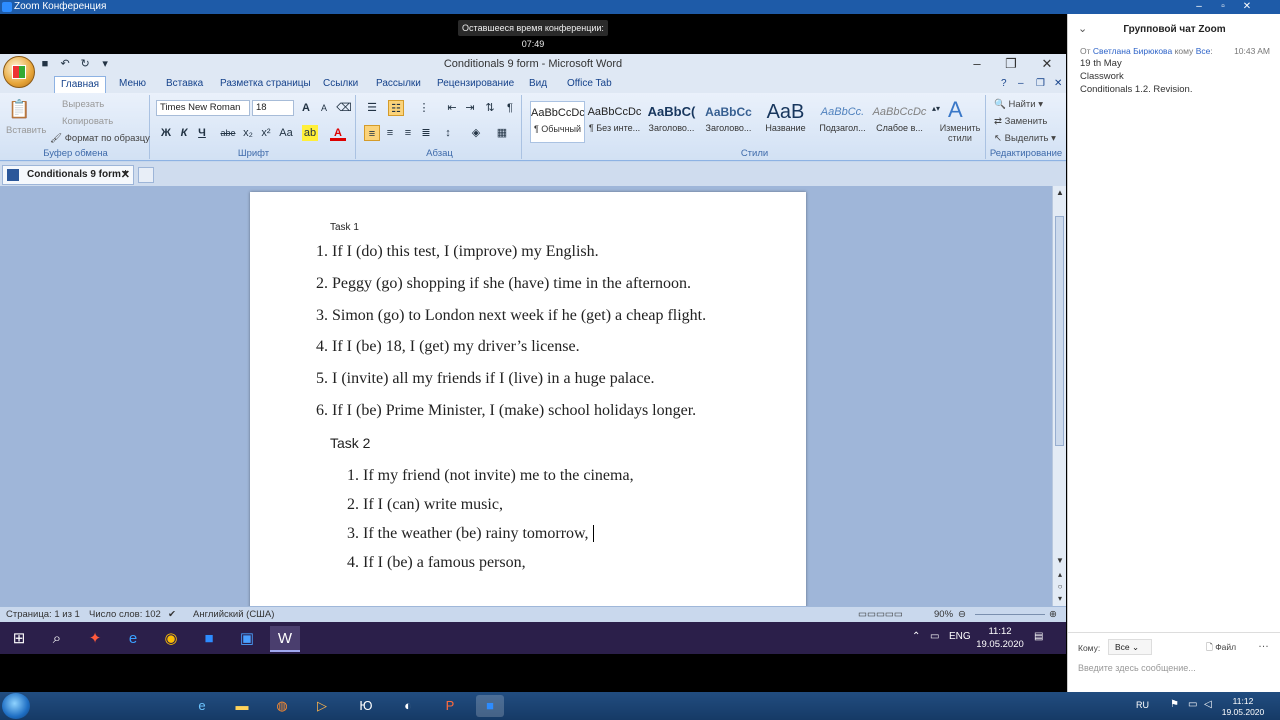 This screenshot has height=720, width=1280. Describe the element at coordinates (100, 138) in the screenshot. I see `format-painter-button: 🖌 Формат по образцу` at that location.